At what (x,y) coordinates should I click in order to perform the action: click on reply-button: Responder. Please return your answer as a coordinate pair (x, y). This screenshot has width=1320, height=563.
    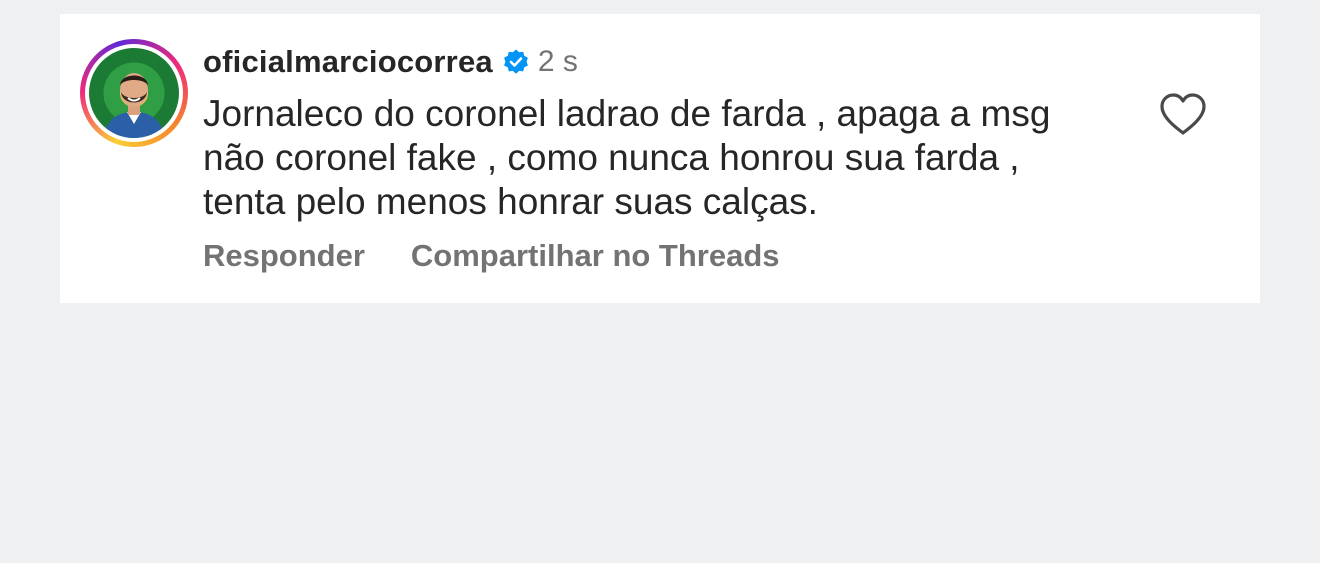
    Looking at the image, I should click on (284, 256).